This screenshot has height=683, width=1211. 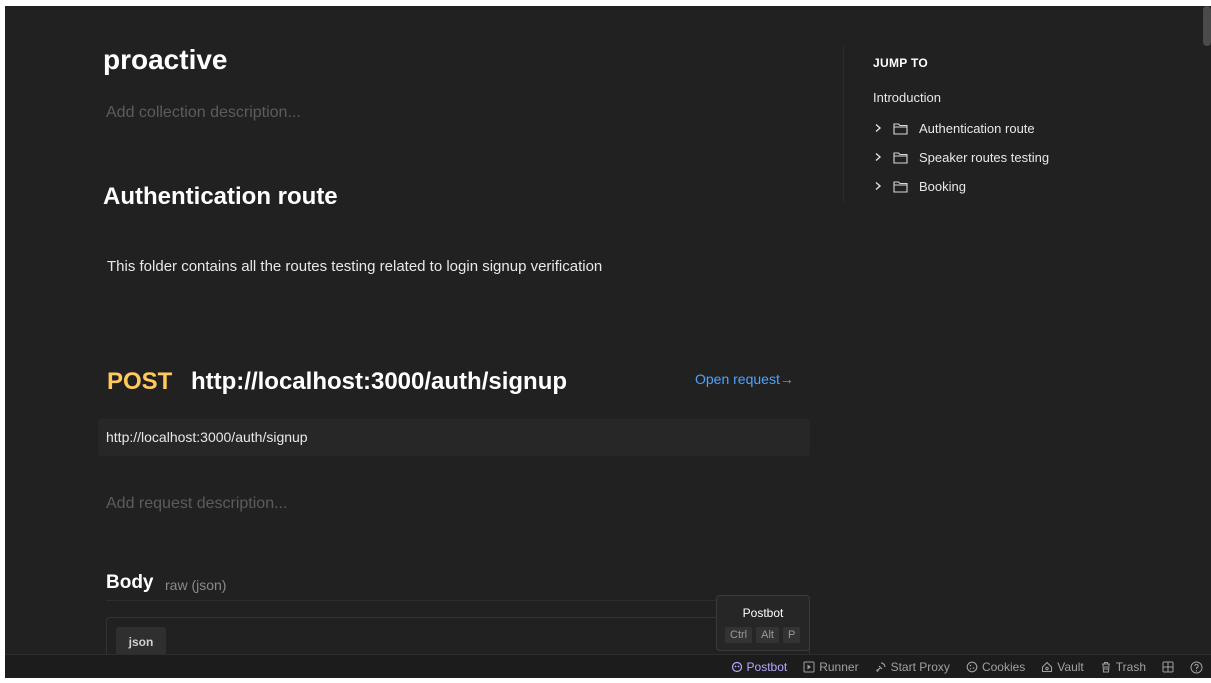 What do you see at coordinates (1207, 26) in the screenshot?
I see `vertical-scrollbar` at bounding box center [1207, 26].